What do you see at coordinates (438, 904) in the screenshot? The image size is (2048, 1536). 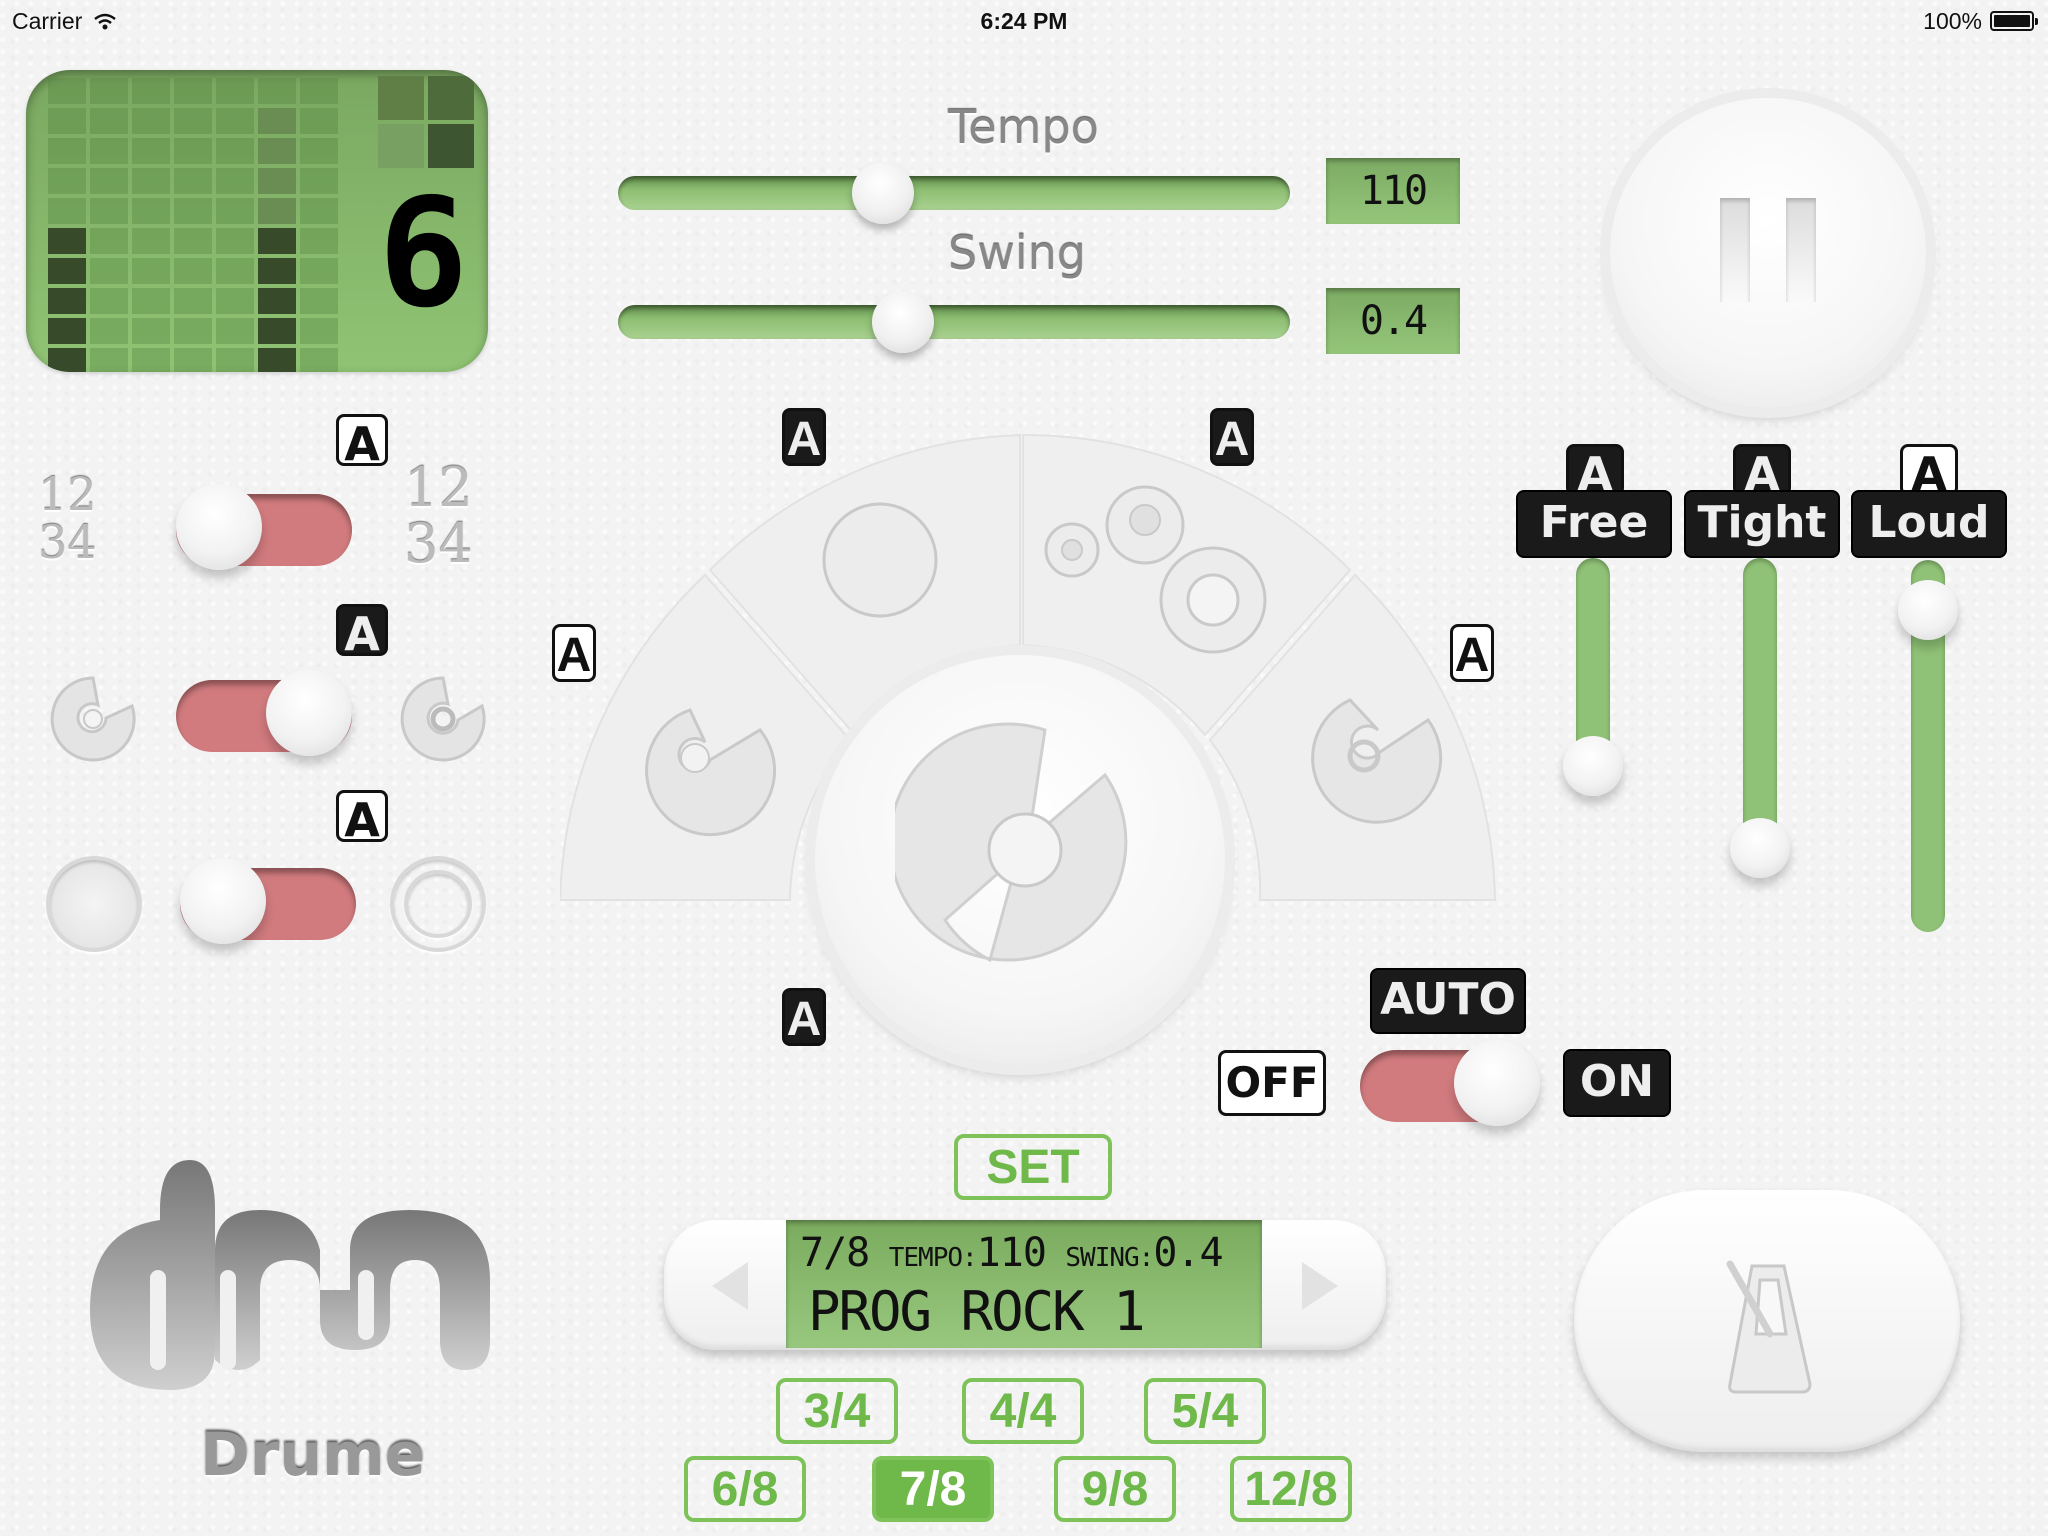 I see `drum-ring-icon` at bounding box center [438, 904].